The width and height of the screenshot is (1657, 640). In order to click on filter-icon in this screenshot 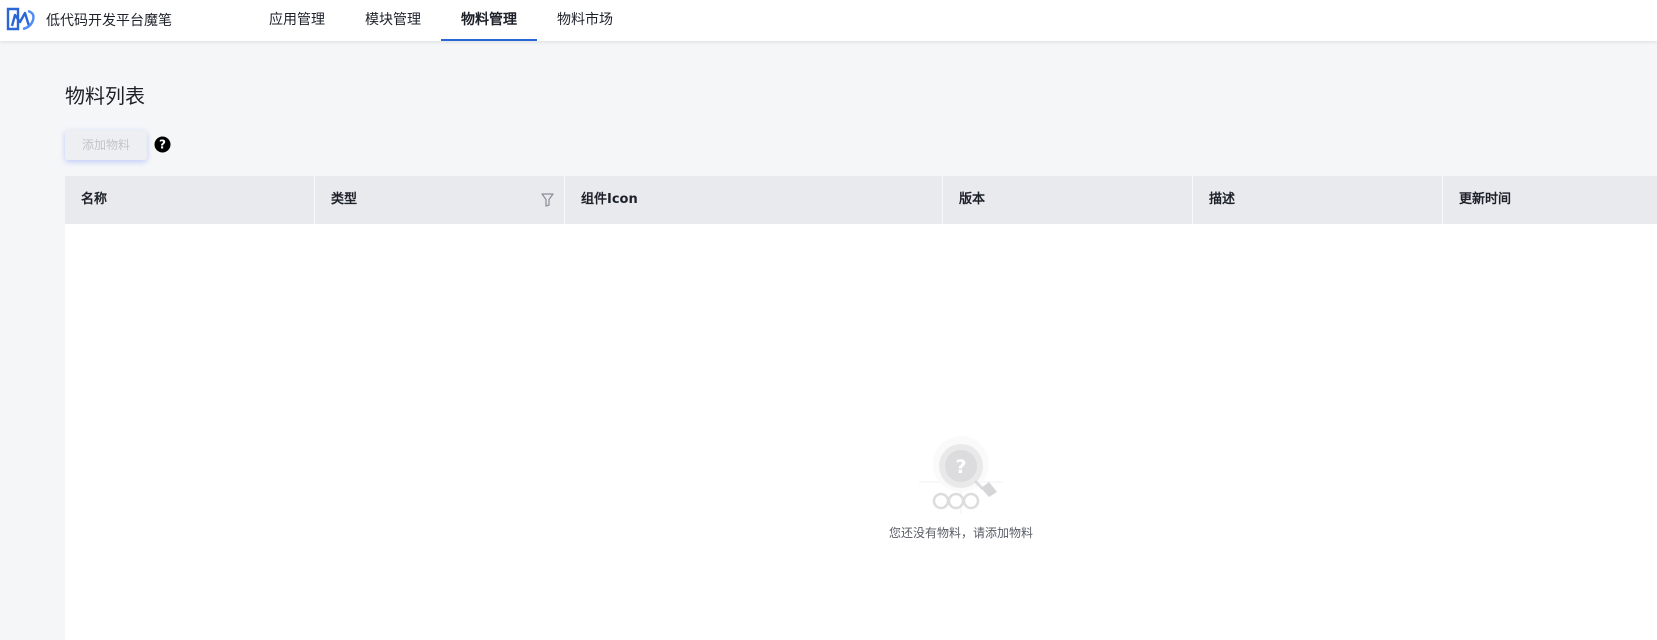, I will do `click(547, 200)`.